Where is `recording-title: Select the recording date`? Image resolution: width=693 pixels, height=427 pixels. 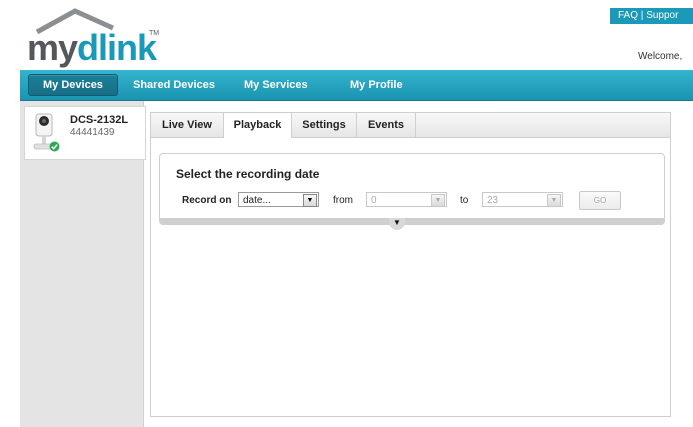 recording-title: Select the recording date is located at coordinates (248, 174).